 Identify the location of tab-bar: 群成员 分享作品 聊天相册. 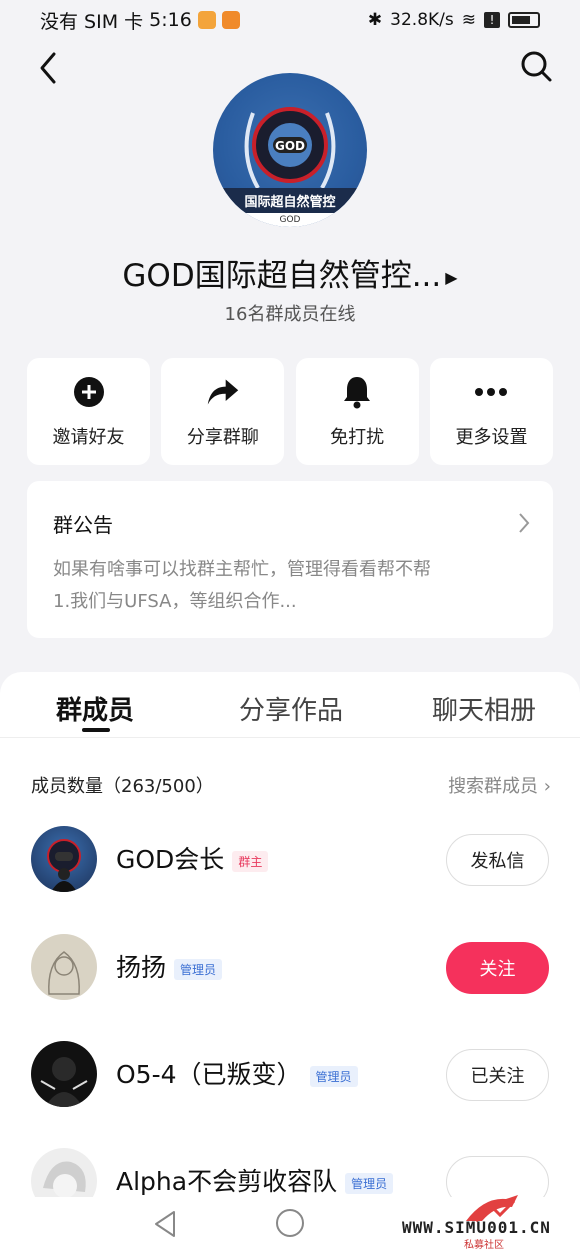
(290, 705).